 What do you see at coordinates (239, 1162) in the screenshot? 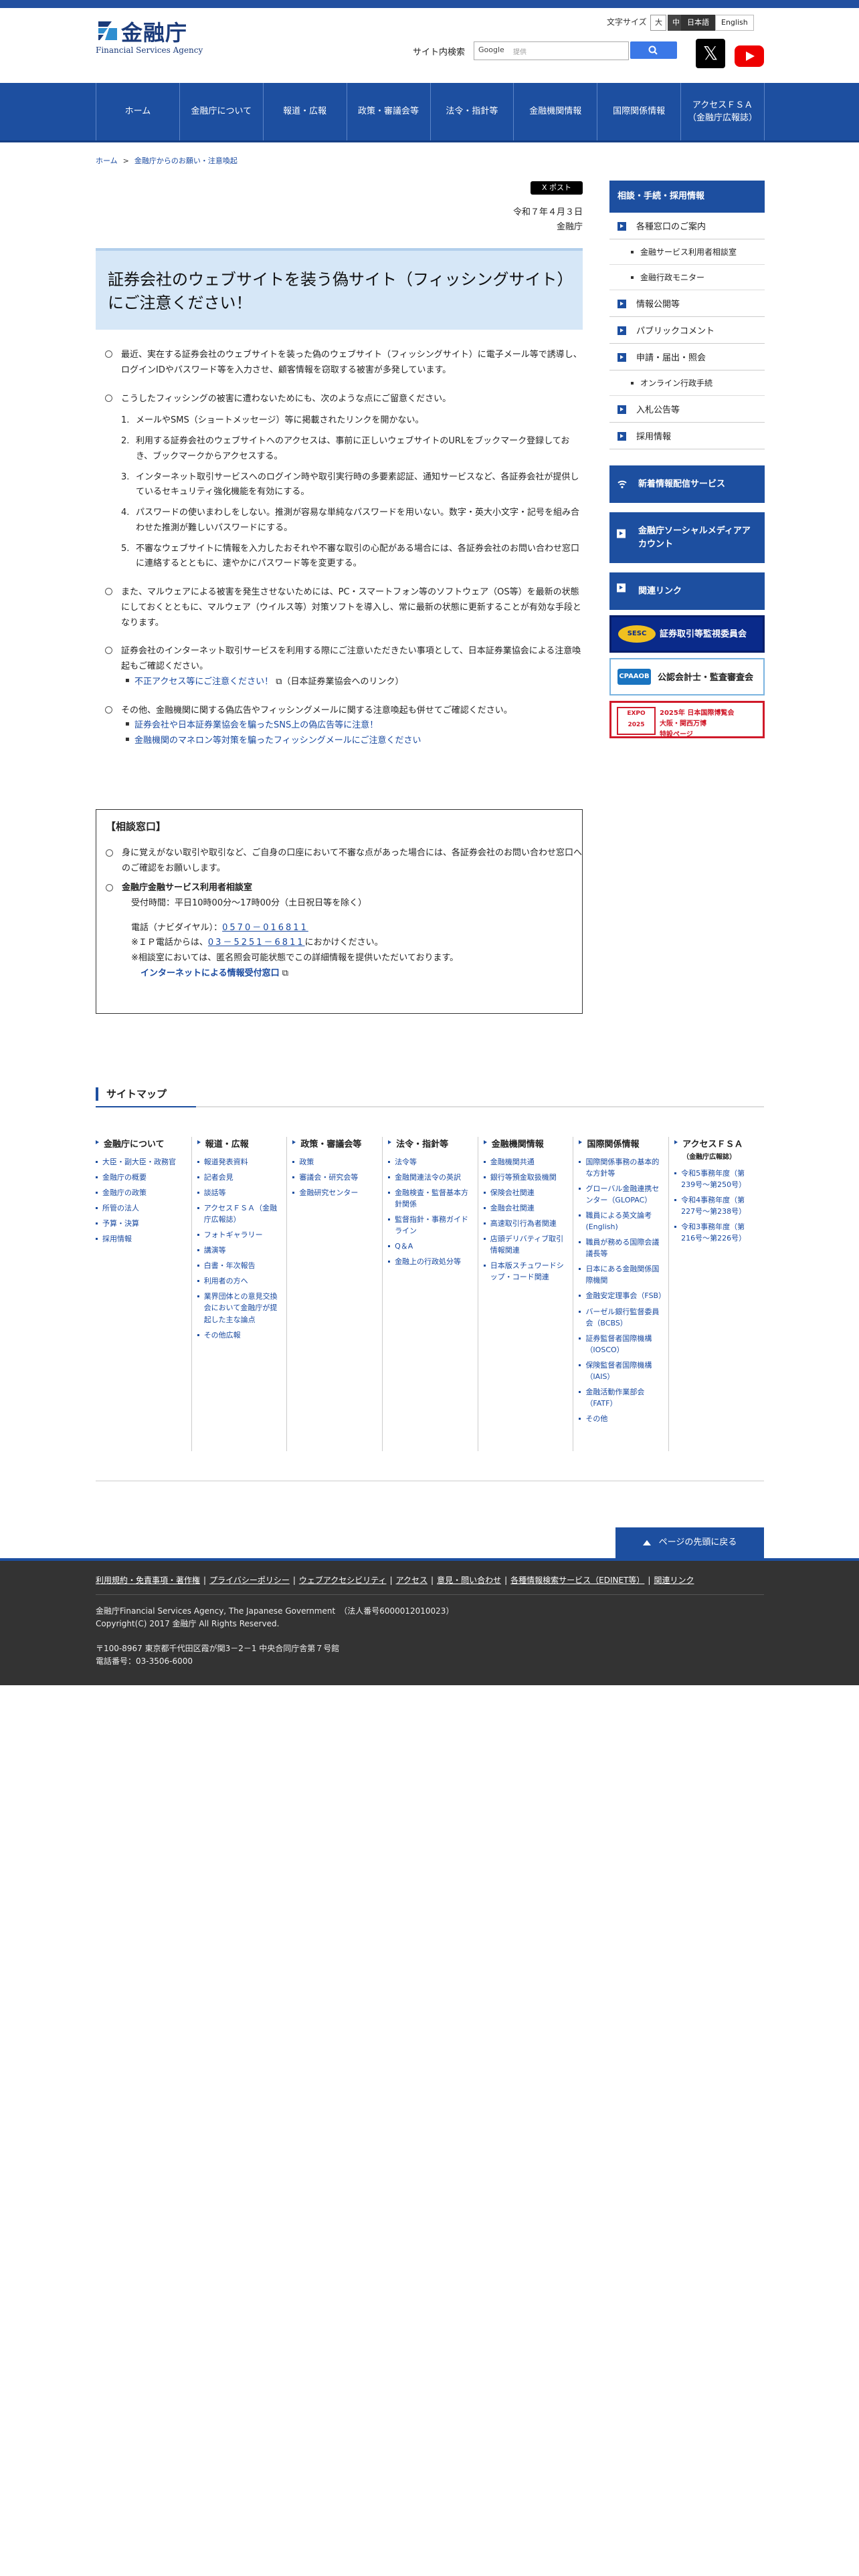
I see `sitemap-link: 報道発表資料` at bounding box center [239, 1162].